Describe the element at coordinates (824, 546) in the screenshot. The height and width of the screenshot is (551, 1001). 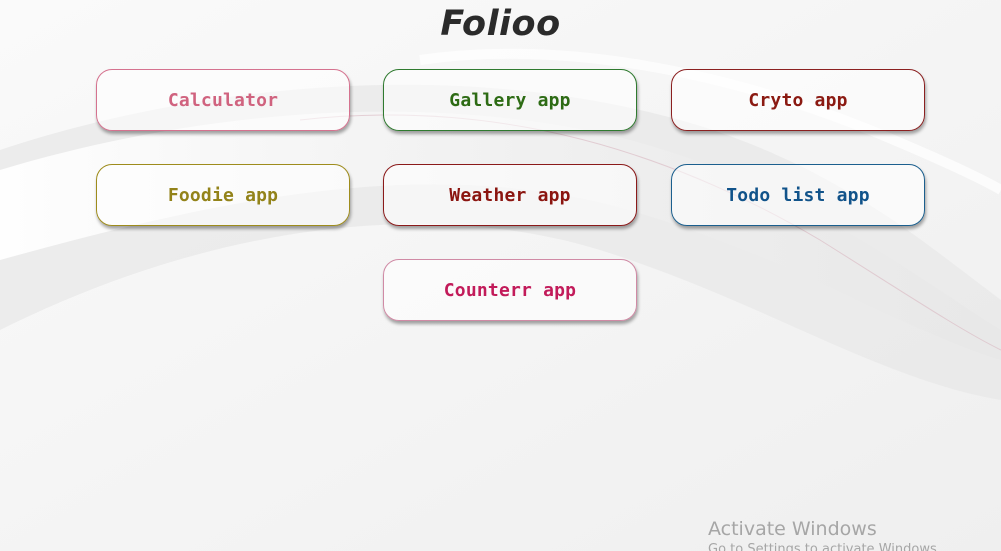
I see `watermark-subtitle: Go to Settings to activate Windows.` at that location.